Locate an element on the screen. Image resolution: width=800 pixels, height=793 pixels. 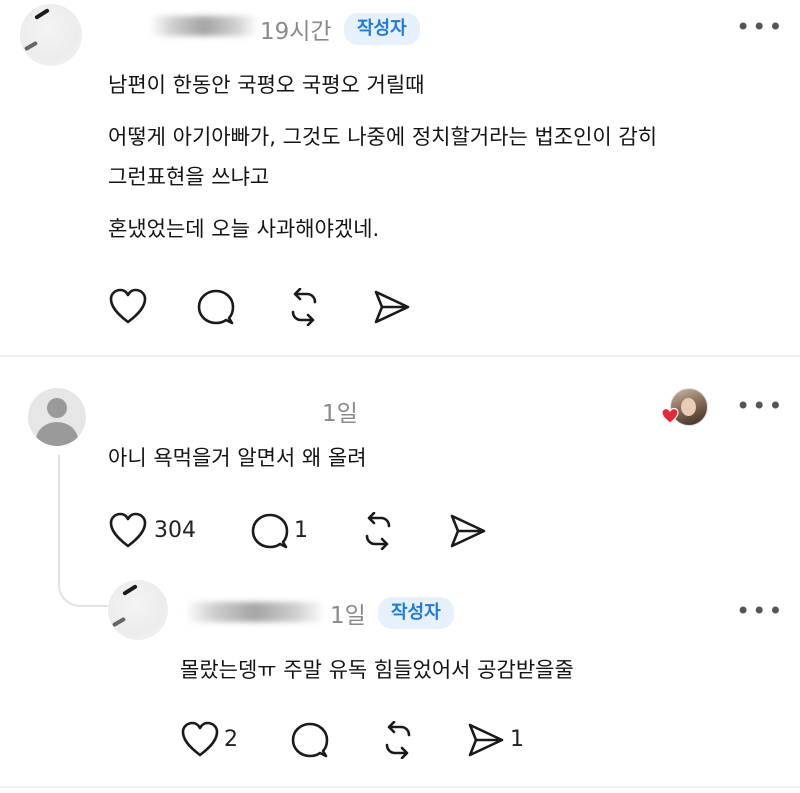
commenter-avatar is located at coordinates (57, 417).